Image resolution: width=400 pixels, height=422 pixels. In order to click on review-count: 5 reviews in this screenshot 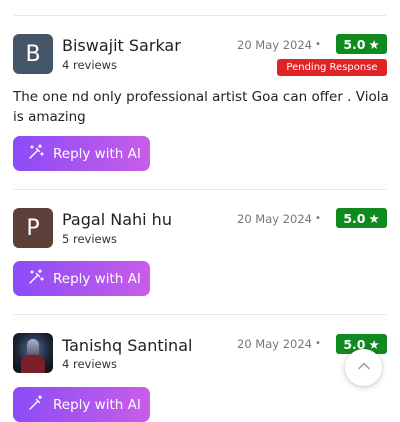, I will do `click(89, 239)`.